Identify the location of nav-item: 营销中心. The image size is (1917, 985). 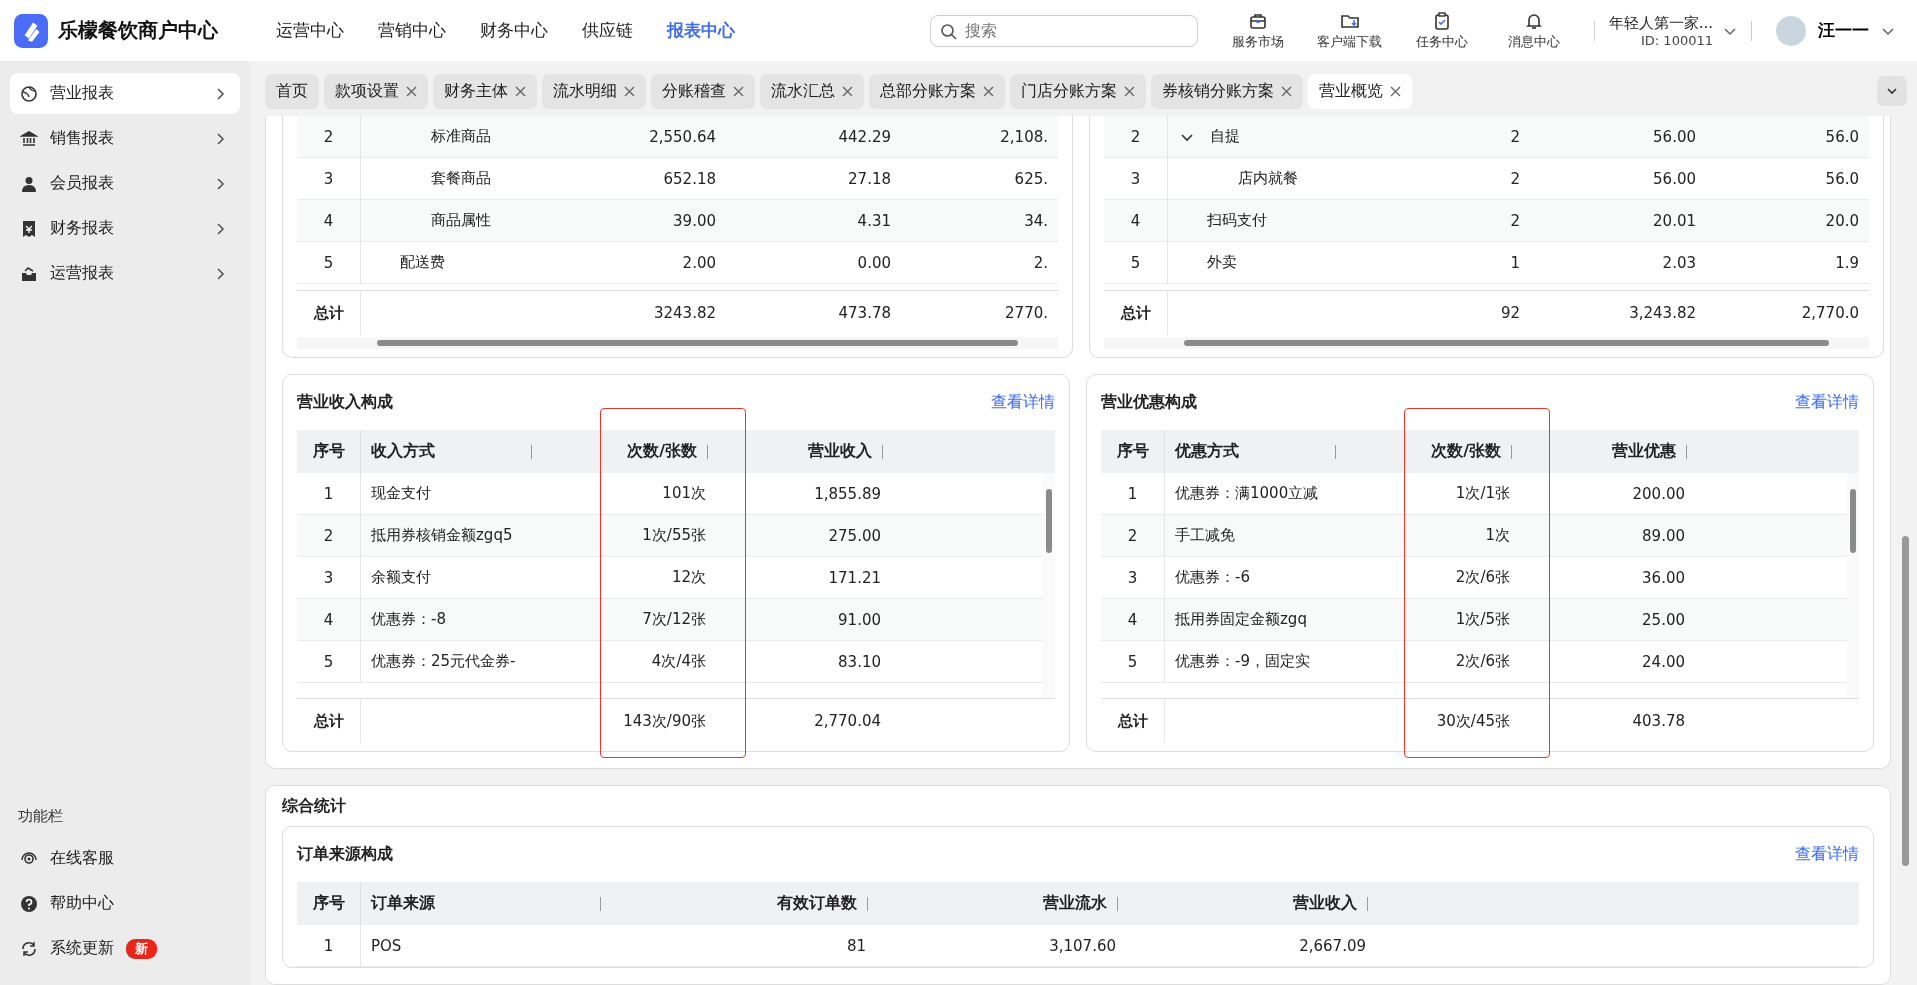
(412, 30).